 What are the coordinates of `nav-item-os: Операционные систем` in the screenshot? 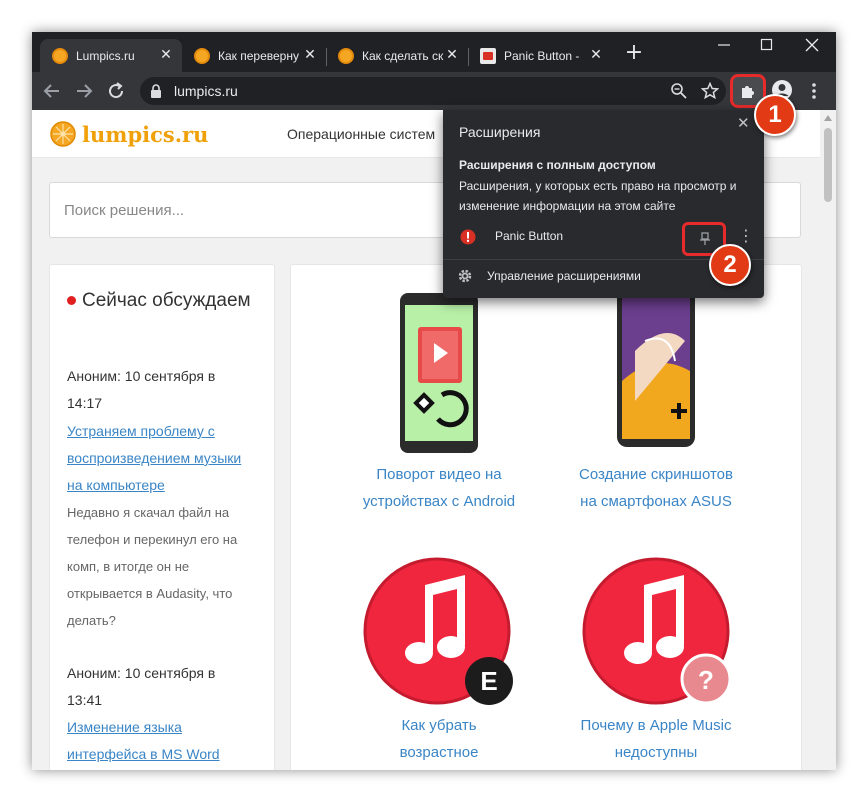 It's located at (361, 134).